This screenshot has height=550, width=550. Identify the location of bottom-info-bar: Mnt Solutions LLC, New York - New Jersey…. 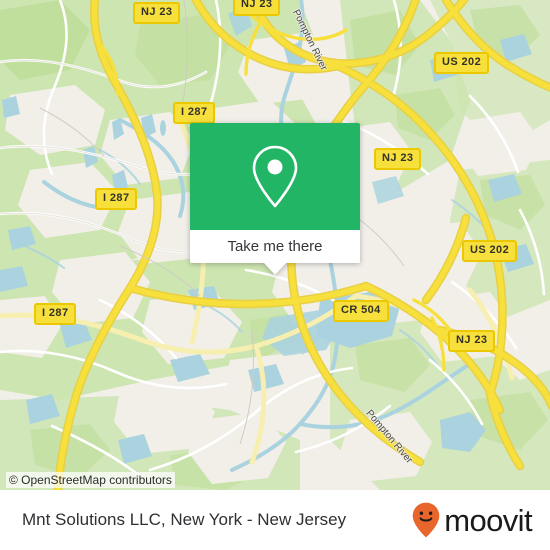
(275, 520).